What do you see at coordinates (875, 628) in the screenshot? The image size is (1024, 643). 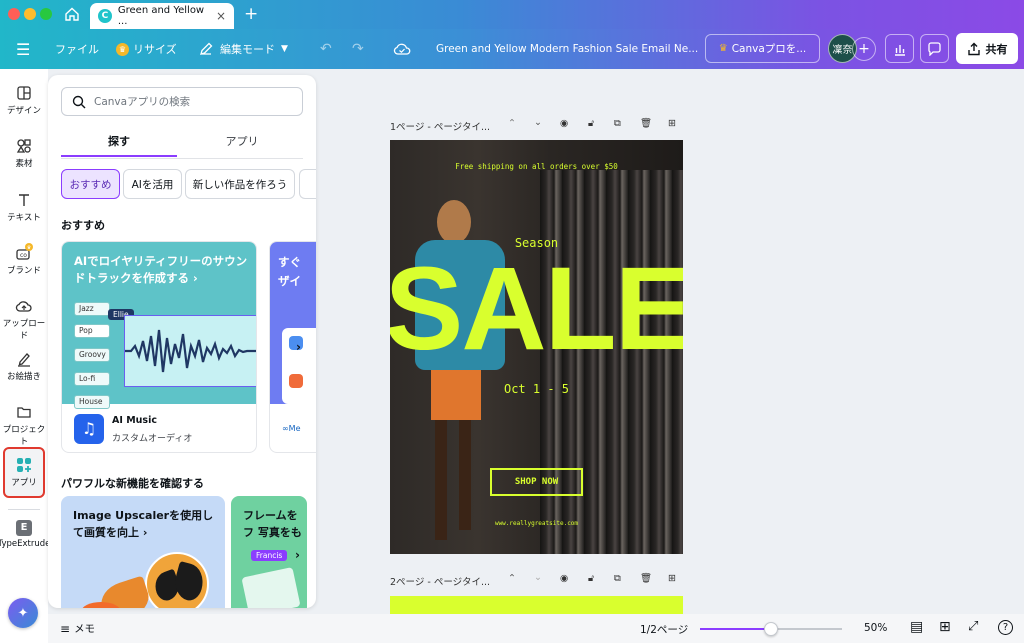 I see `zoom-level: 50%` at bounding box center [875, 628].